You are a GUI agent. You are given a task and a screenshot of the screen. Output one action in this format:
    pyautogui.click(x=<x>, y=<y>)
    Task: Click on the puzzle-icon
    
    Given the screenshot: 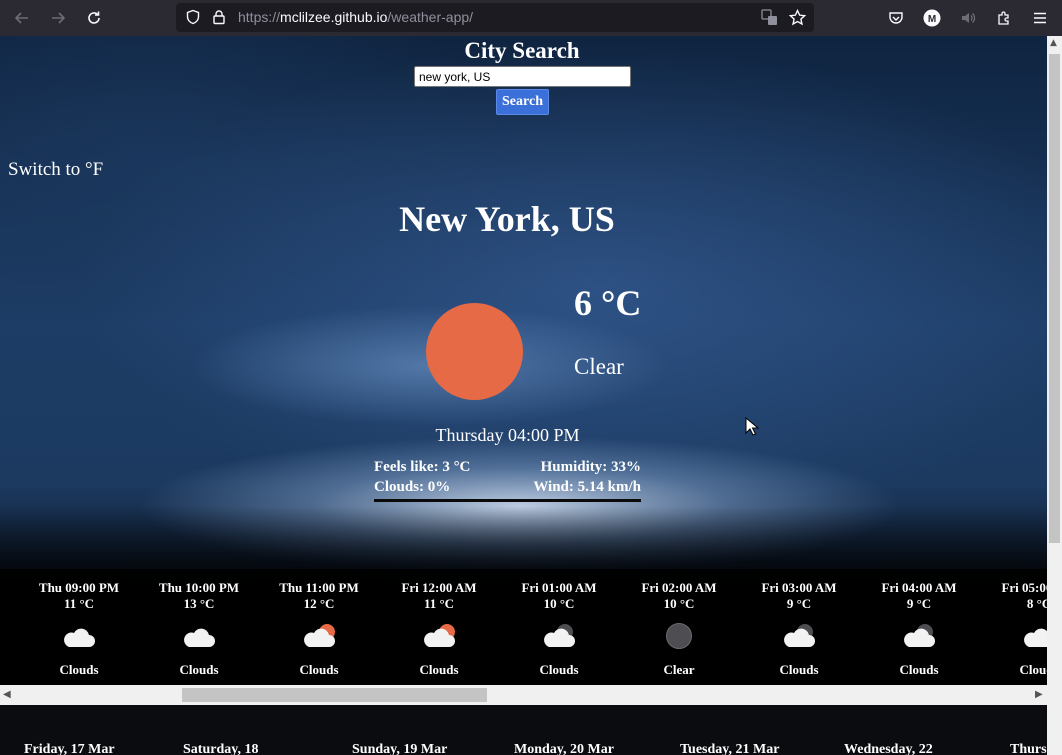 What is the action you would take?
    pyautogui.click(x=1003, y=18)
    